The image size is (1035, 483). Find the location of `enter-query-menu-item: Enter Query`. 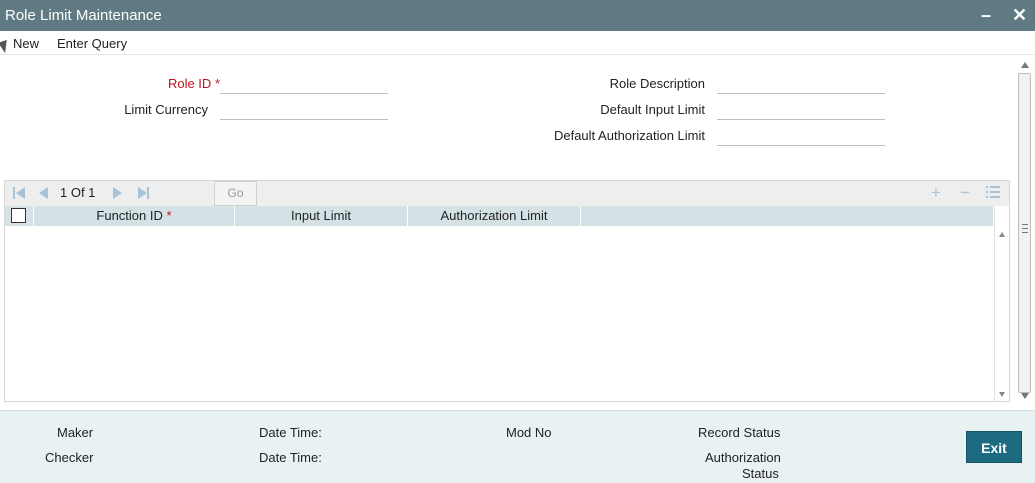

enter-query-menu-item: Enter Query is located at coordinates (92, 43).